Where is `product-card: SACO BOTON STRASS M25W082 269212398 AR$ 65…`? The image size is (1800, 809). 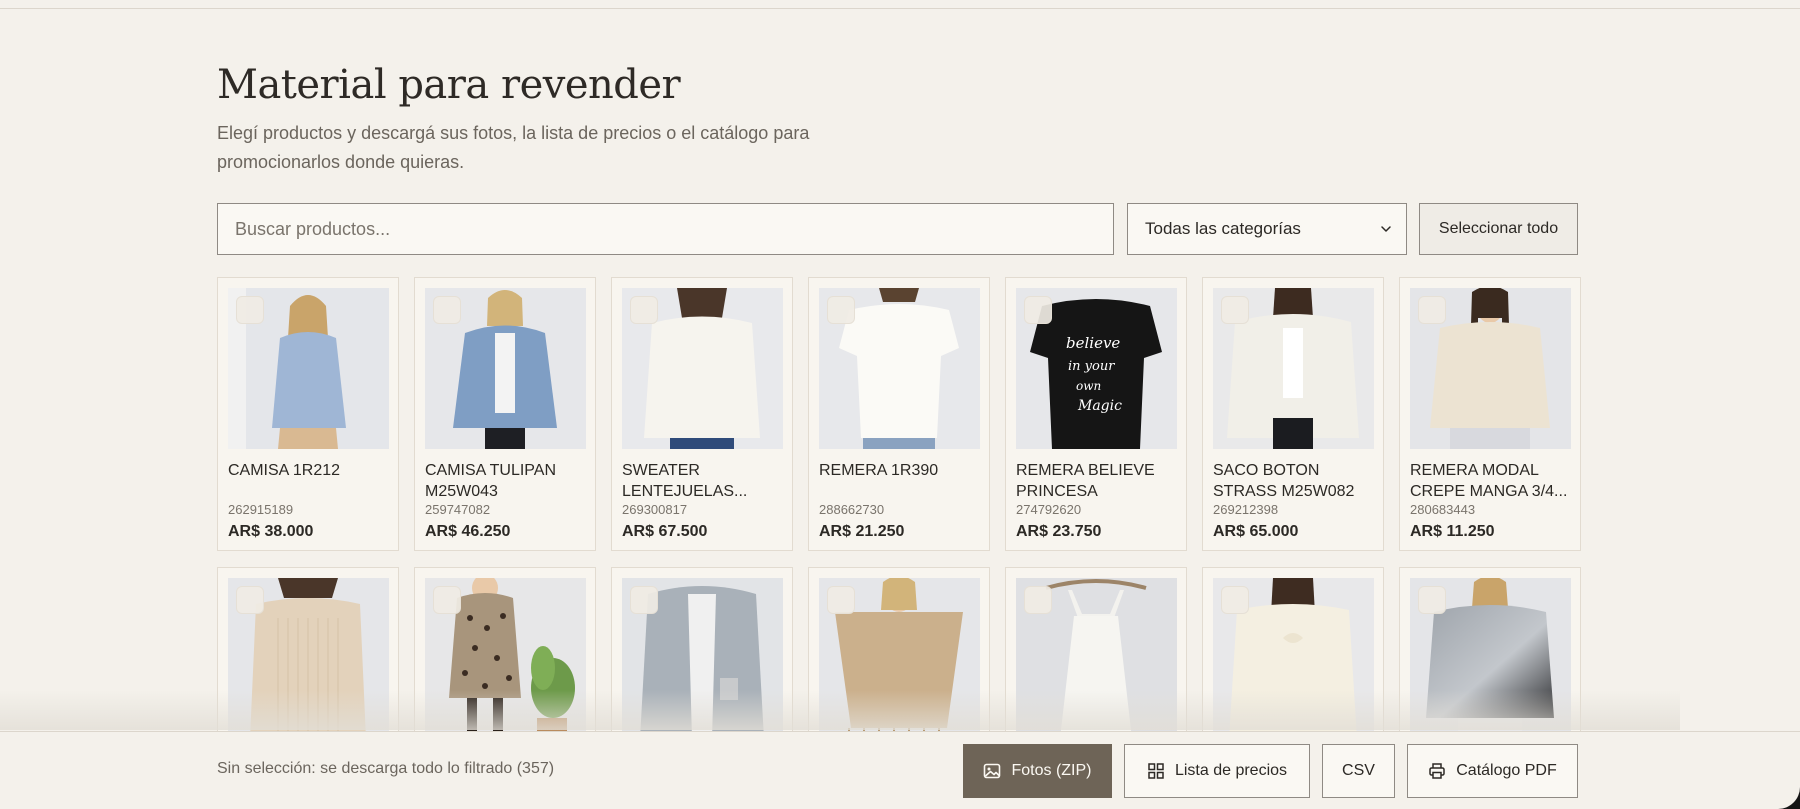
product-card: SACO BOTON STRASS M25W082 269212398 AR$ 65… is located at coordinates (1293, 414).